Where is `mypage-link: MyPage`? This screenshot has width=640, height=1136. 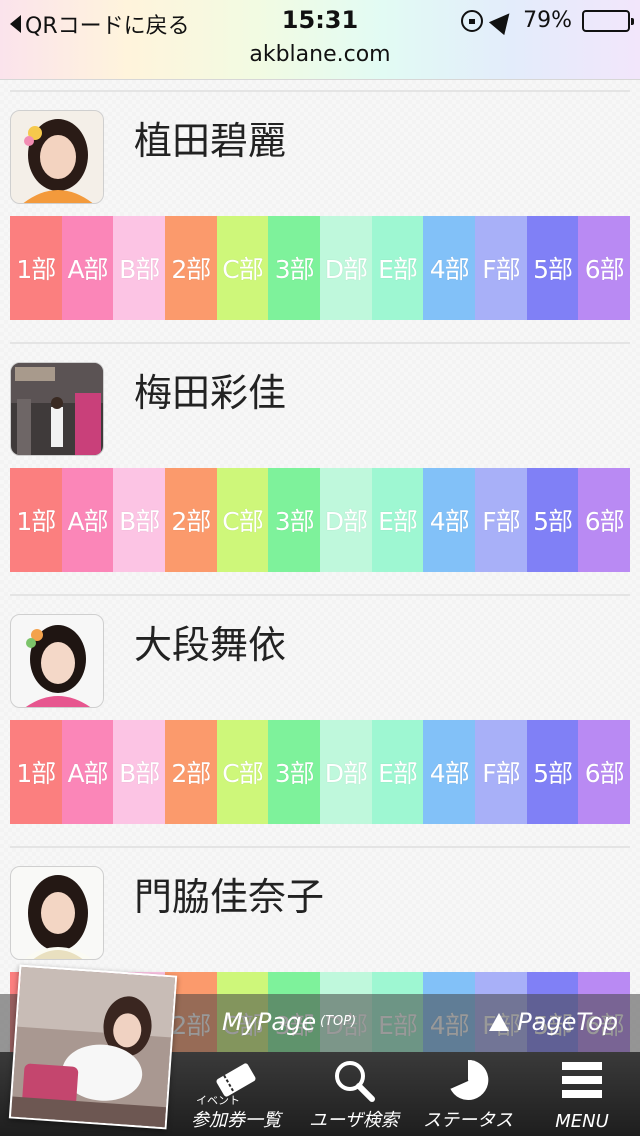 mypage-link: MyPage is located at coordinates (269, 1022).